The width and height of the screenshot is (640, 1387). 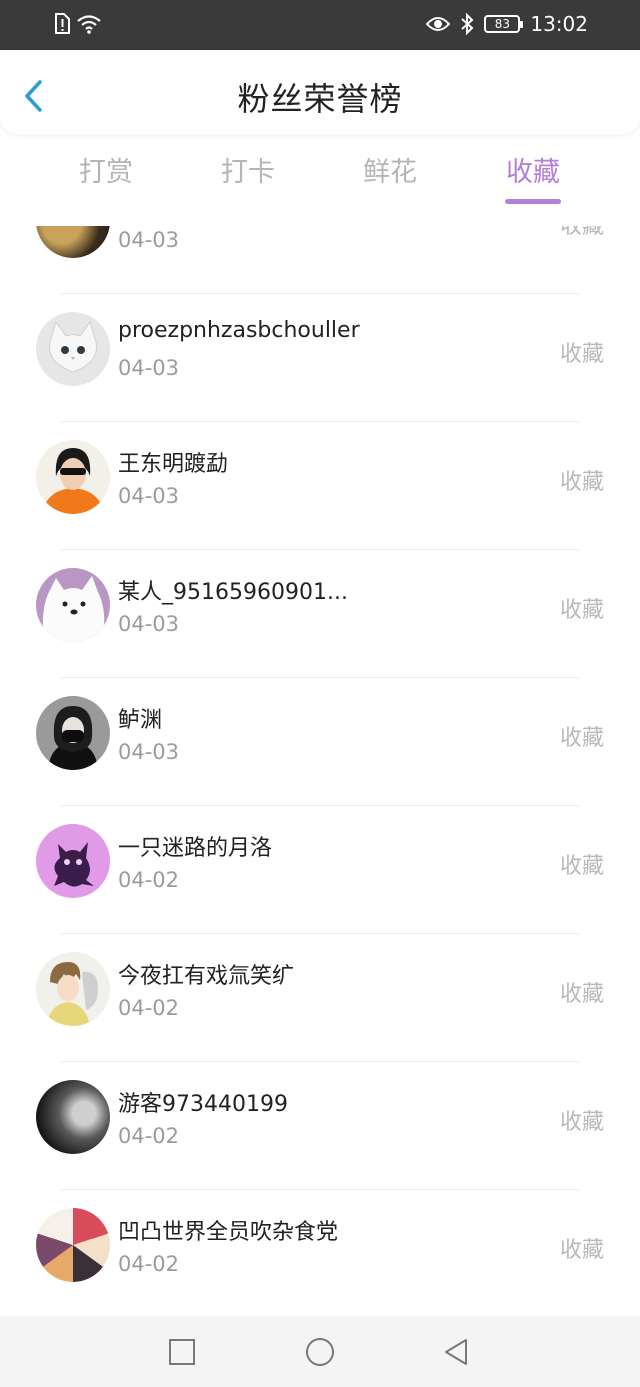 I want to click on list-item: 今夜扛有戏氚笑纩 04-02 收藏, so click(x=320, y=998).